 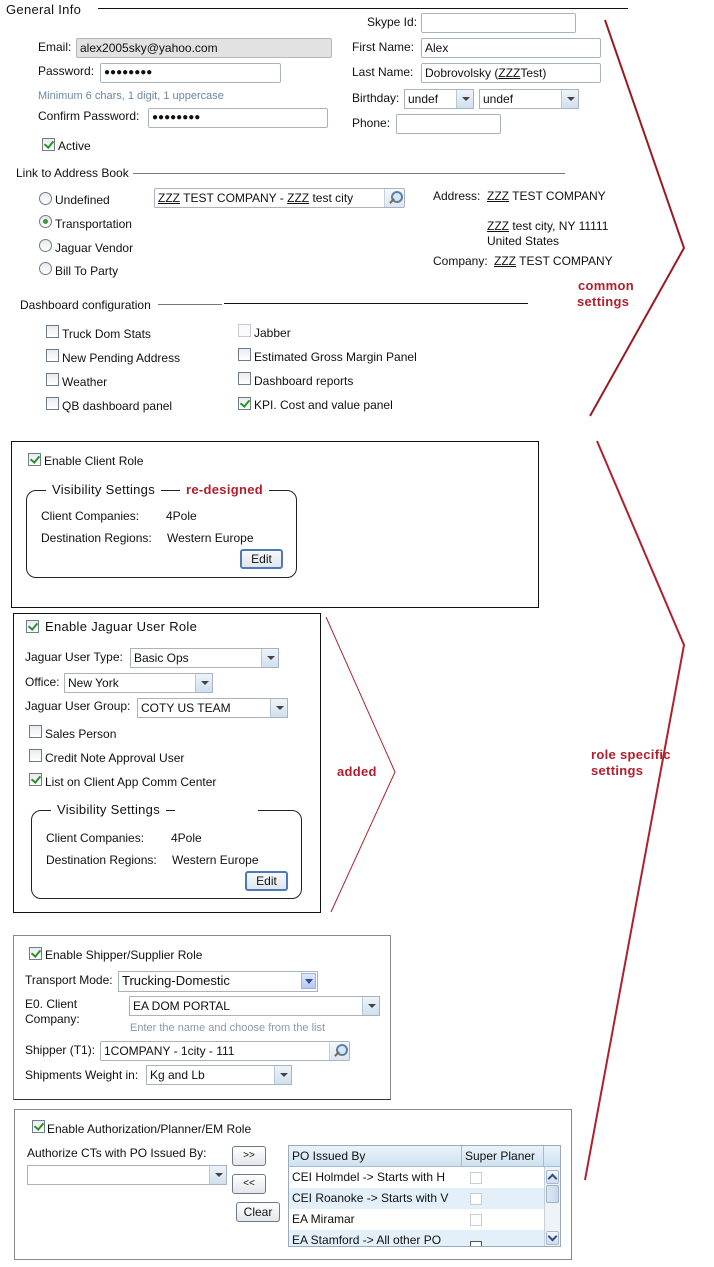 What do you see at coordinates (93, 683) in the screenshot?
I see `office-value: New York` at bounding box center [93, 683].